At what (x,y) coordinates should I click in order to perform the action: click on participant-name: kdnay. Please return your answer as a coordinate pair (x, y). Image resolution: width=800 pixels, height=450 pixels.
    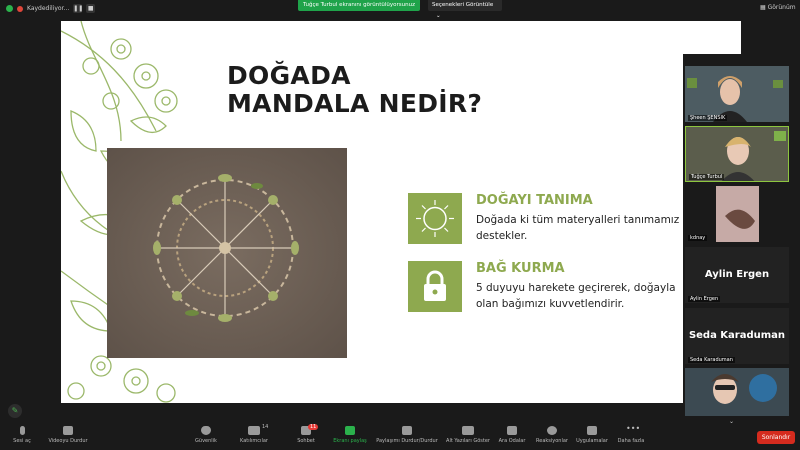
    Looking at the image, I should click on (698, 238).